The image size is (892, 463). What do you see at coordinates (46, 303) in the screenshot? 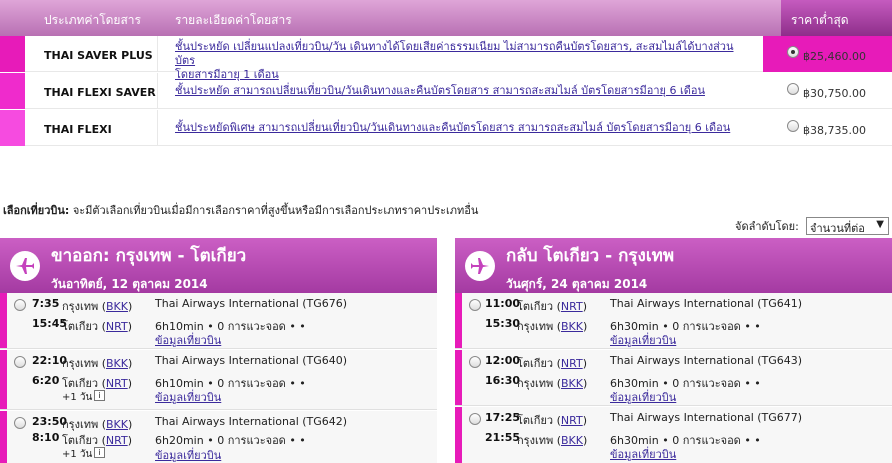
I see `departure-time: 7:35` at bounding box center [46, 303].